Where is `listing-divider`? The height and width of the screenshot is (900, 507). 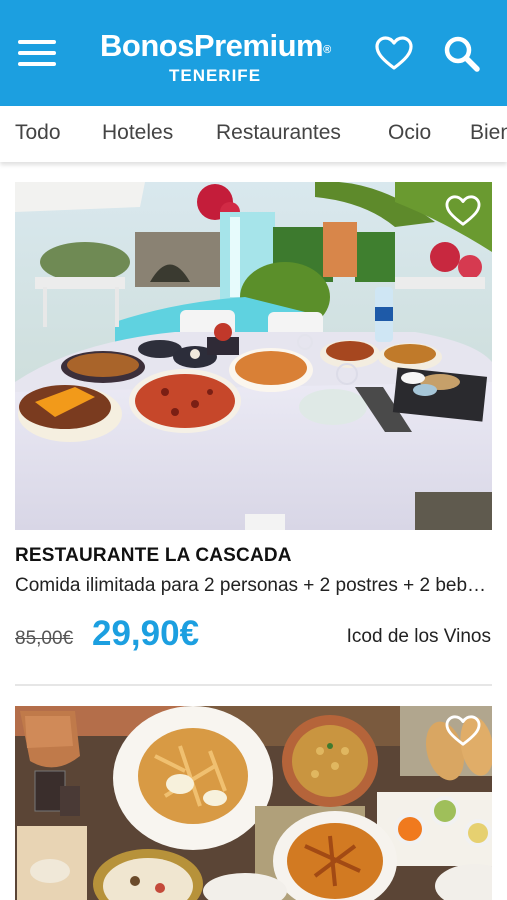 listing-divider is located at coordinates (253, 685).